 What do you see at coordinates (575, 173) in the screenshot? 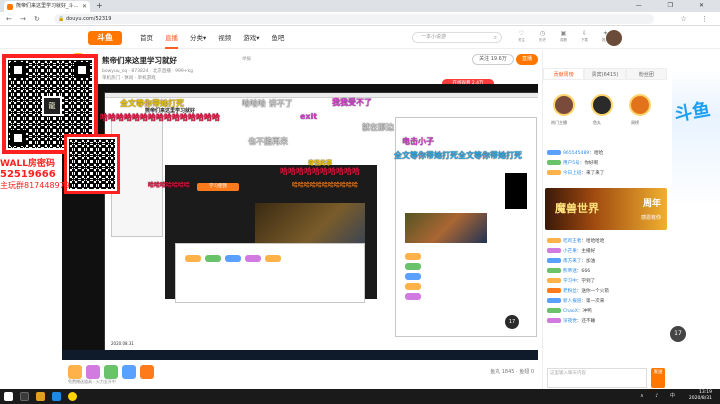
I see `chat-message: 今日上班：来了来了` at bounding box center [575, 173].